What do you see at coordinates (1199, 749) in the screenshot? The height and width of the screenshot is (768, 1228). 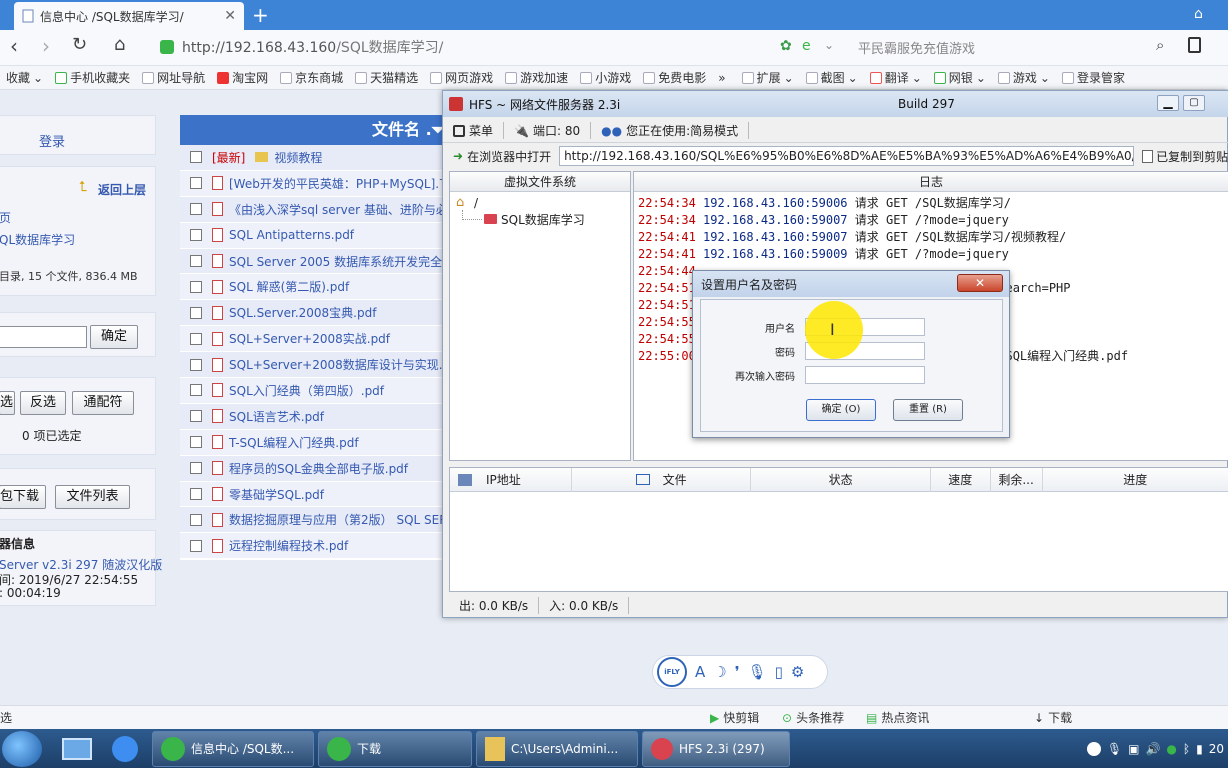 I see `network-icon: ▮` at bounding box center [1199, 749].